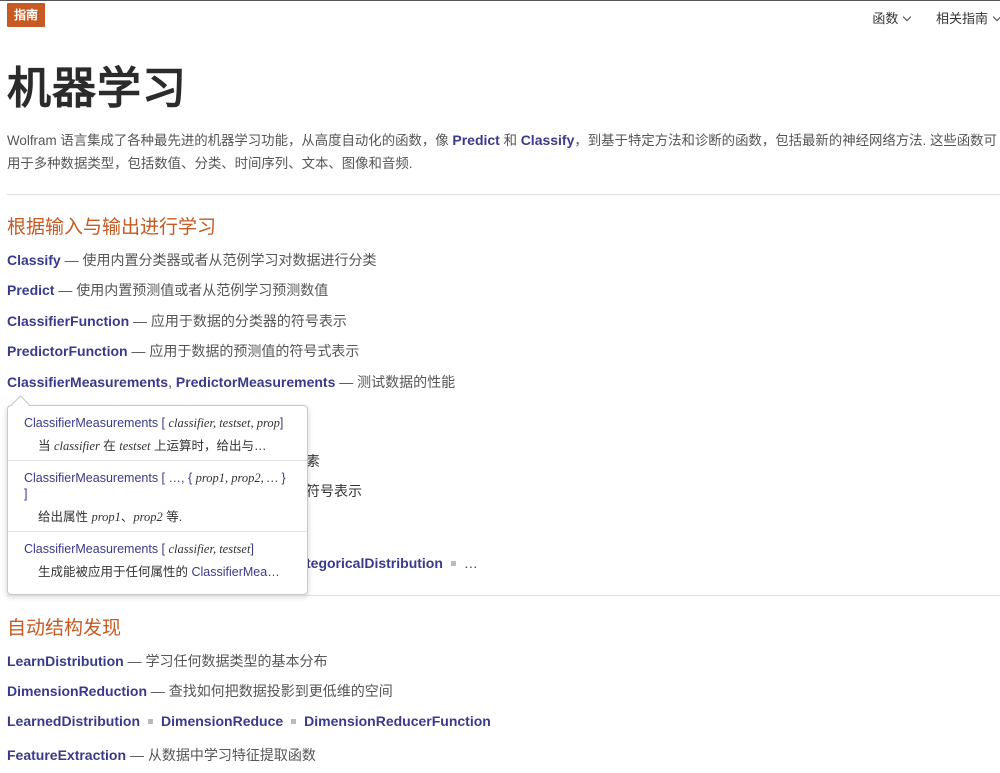 The width and height of the screenshot is (1000, 773). Describe the element at coordinates (885, 18) in the screenshot. I see `nav-functions-label: 函数` at that location.